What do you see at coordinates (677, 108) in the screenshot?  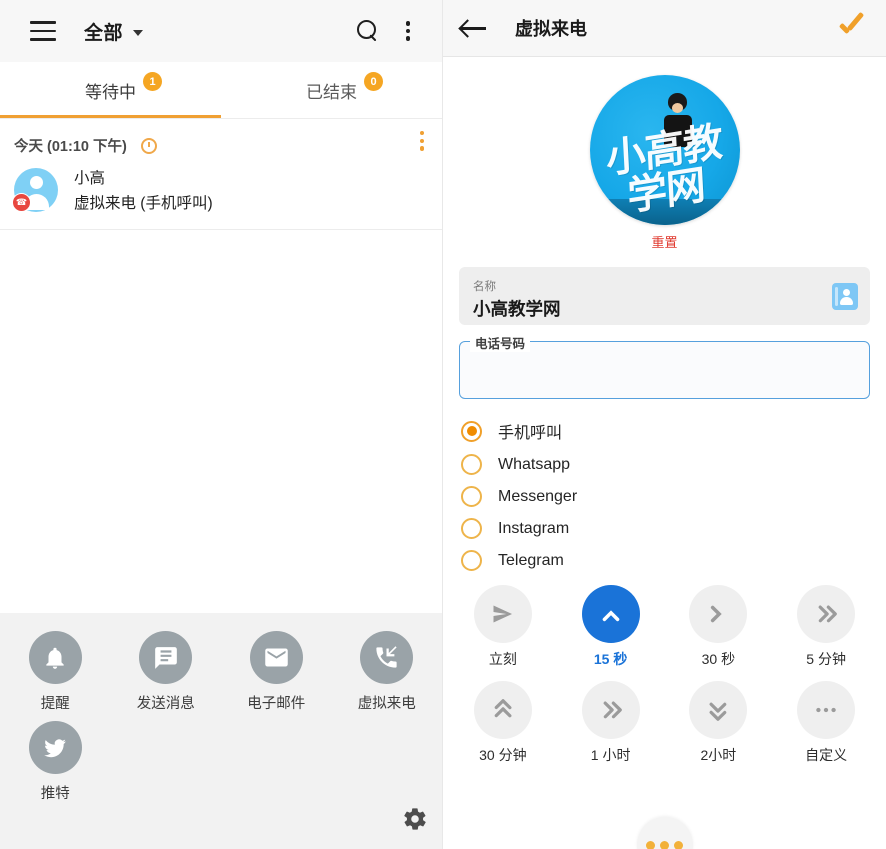 I see `avatar-figure-face` at bounding box center [677, 108].